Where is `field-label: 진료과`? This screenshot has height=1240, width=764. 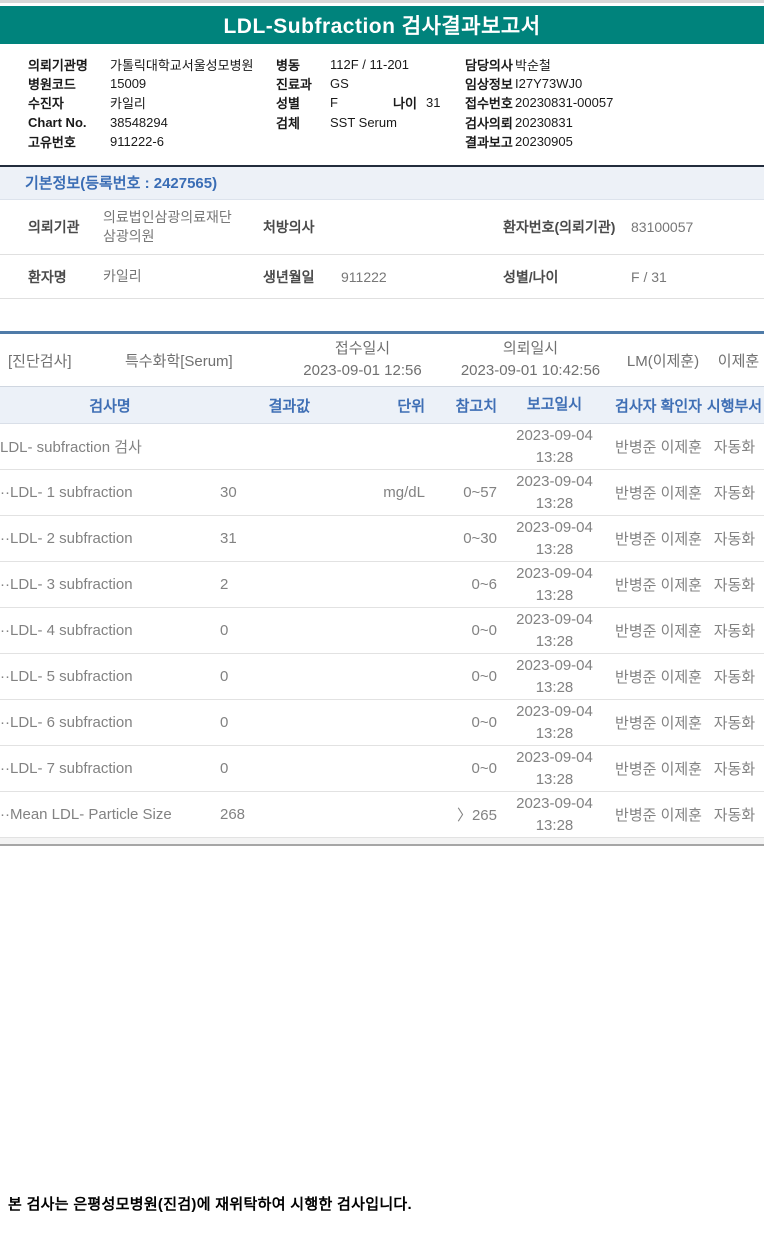
field-label: 진료과 is located at coordinates (294, 85).